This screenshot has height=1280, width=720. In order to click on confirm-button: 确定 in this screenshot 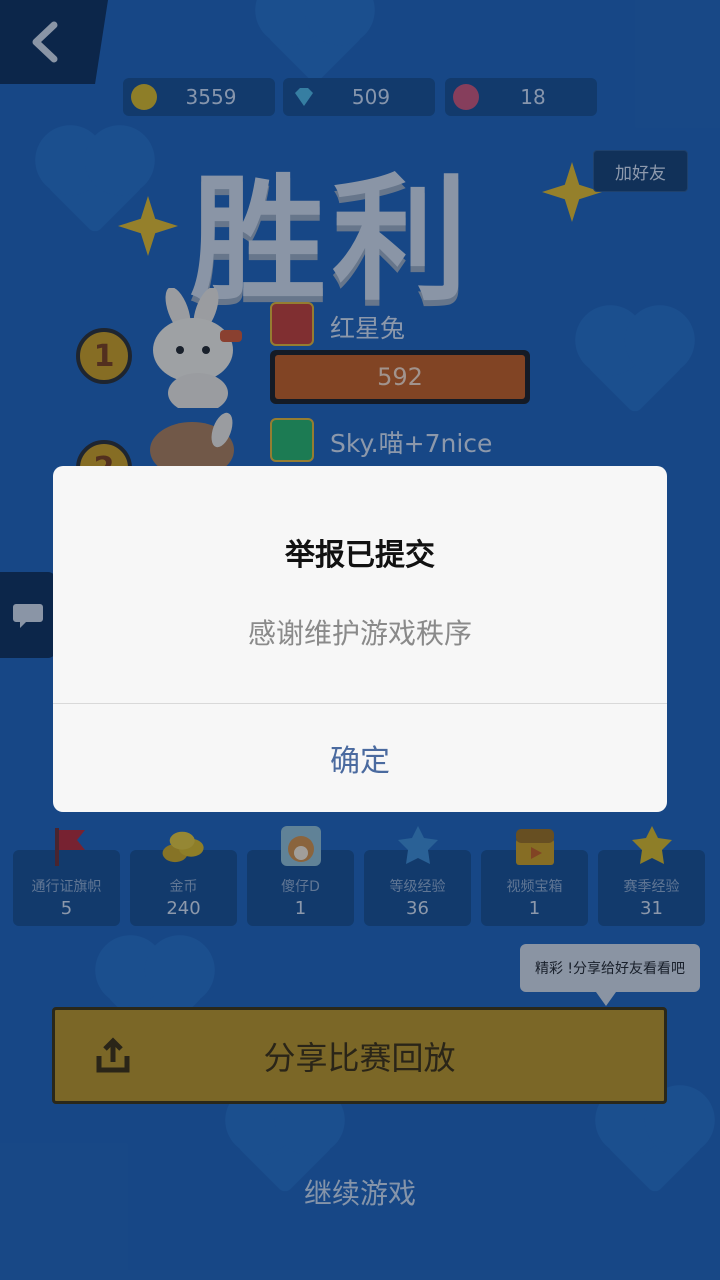, I will do `click(360, 758)`.